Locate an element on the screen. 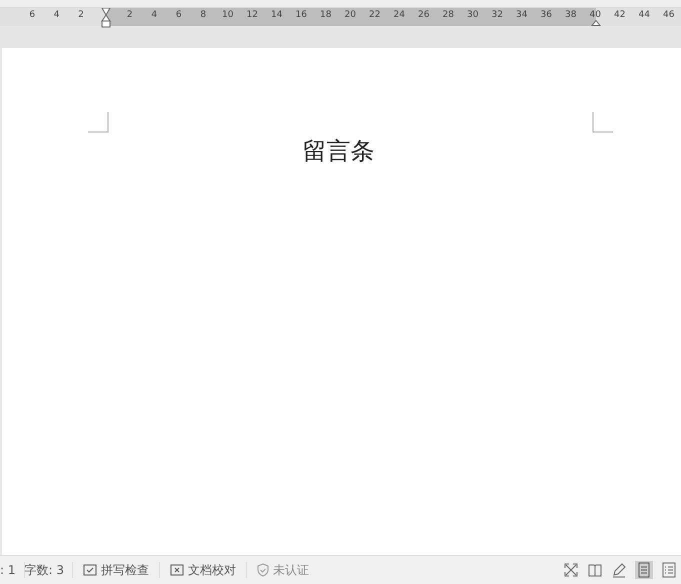 Image resolution: width=681 pixels, height=584 pixels. ruler-number: 36 is located at coordinates (546, 15).